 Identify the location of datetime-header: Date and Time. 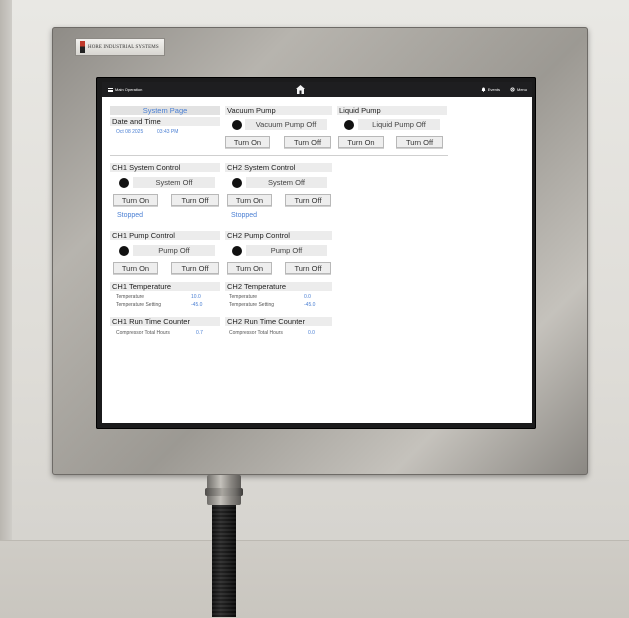
(165, 121).